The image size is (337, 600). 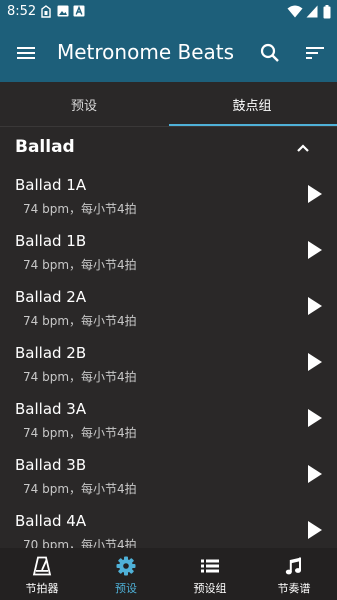 I want to click on item-name: Ballad 1A, so click(x=51, y=185).